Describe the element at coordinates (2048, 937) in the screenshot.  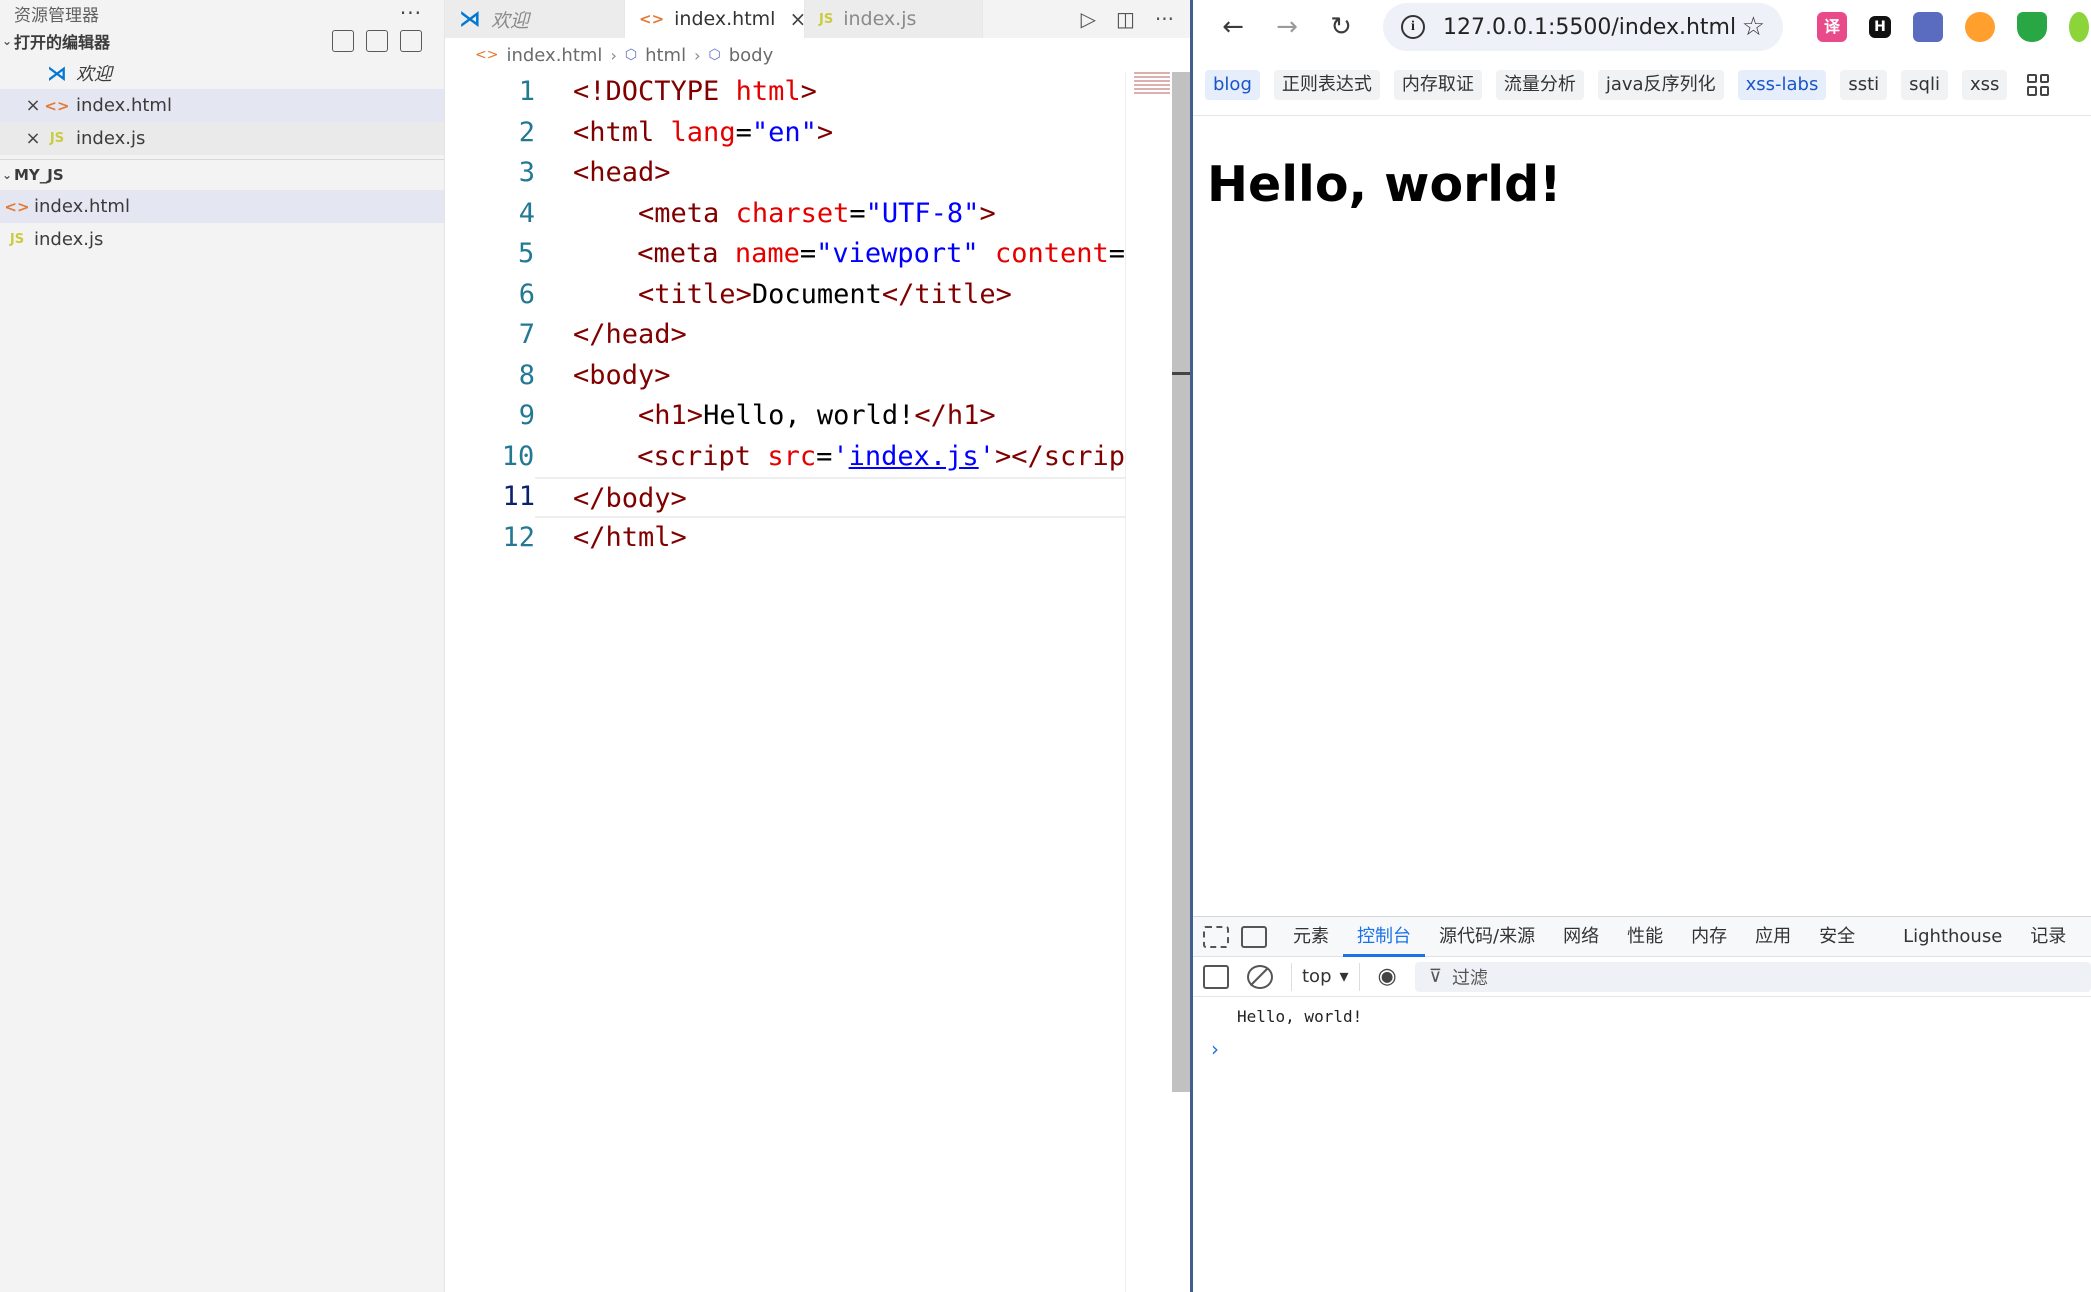
I see `tab-recorder: 记录` at that location.